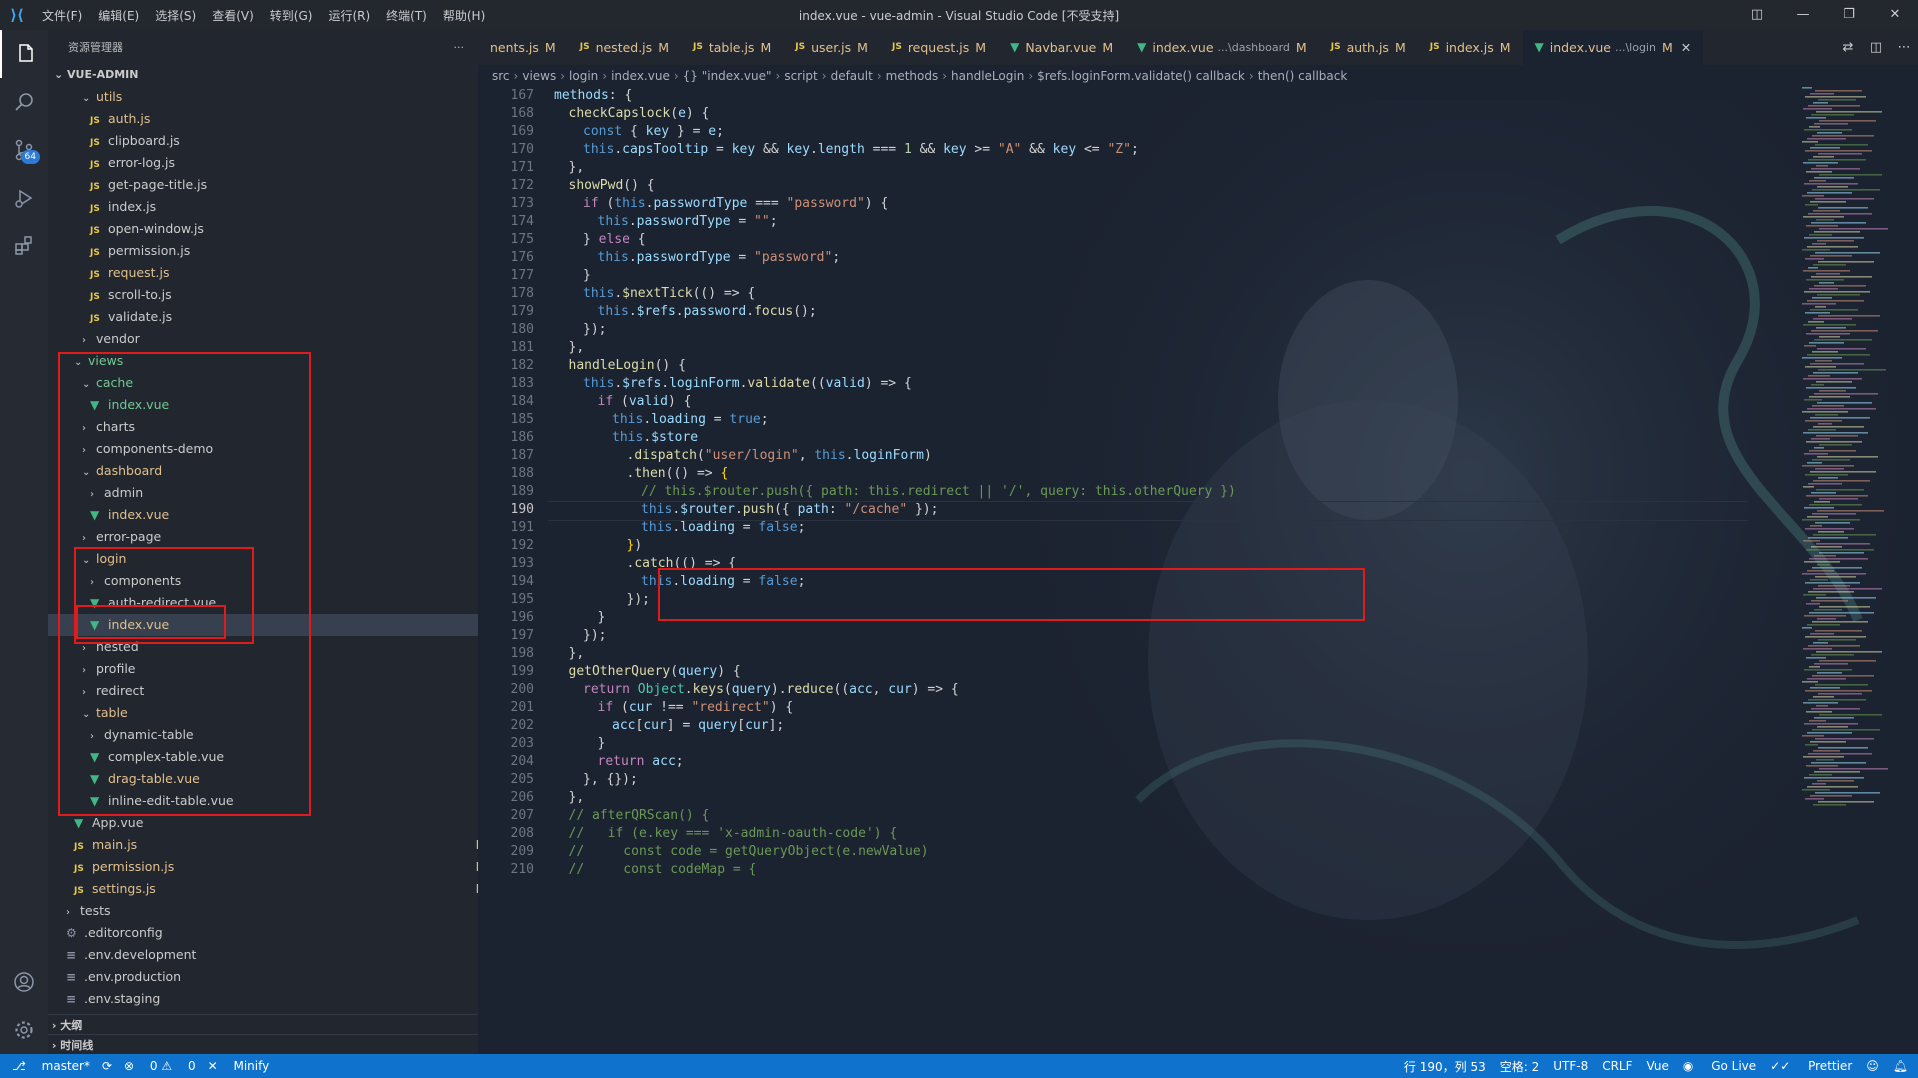 The height and width of the screenshot is (1078, 1918). I want to click on split-editor-icon: ◫, so click(1876, 47).